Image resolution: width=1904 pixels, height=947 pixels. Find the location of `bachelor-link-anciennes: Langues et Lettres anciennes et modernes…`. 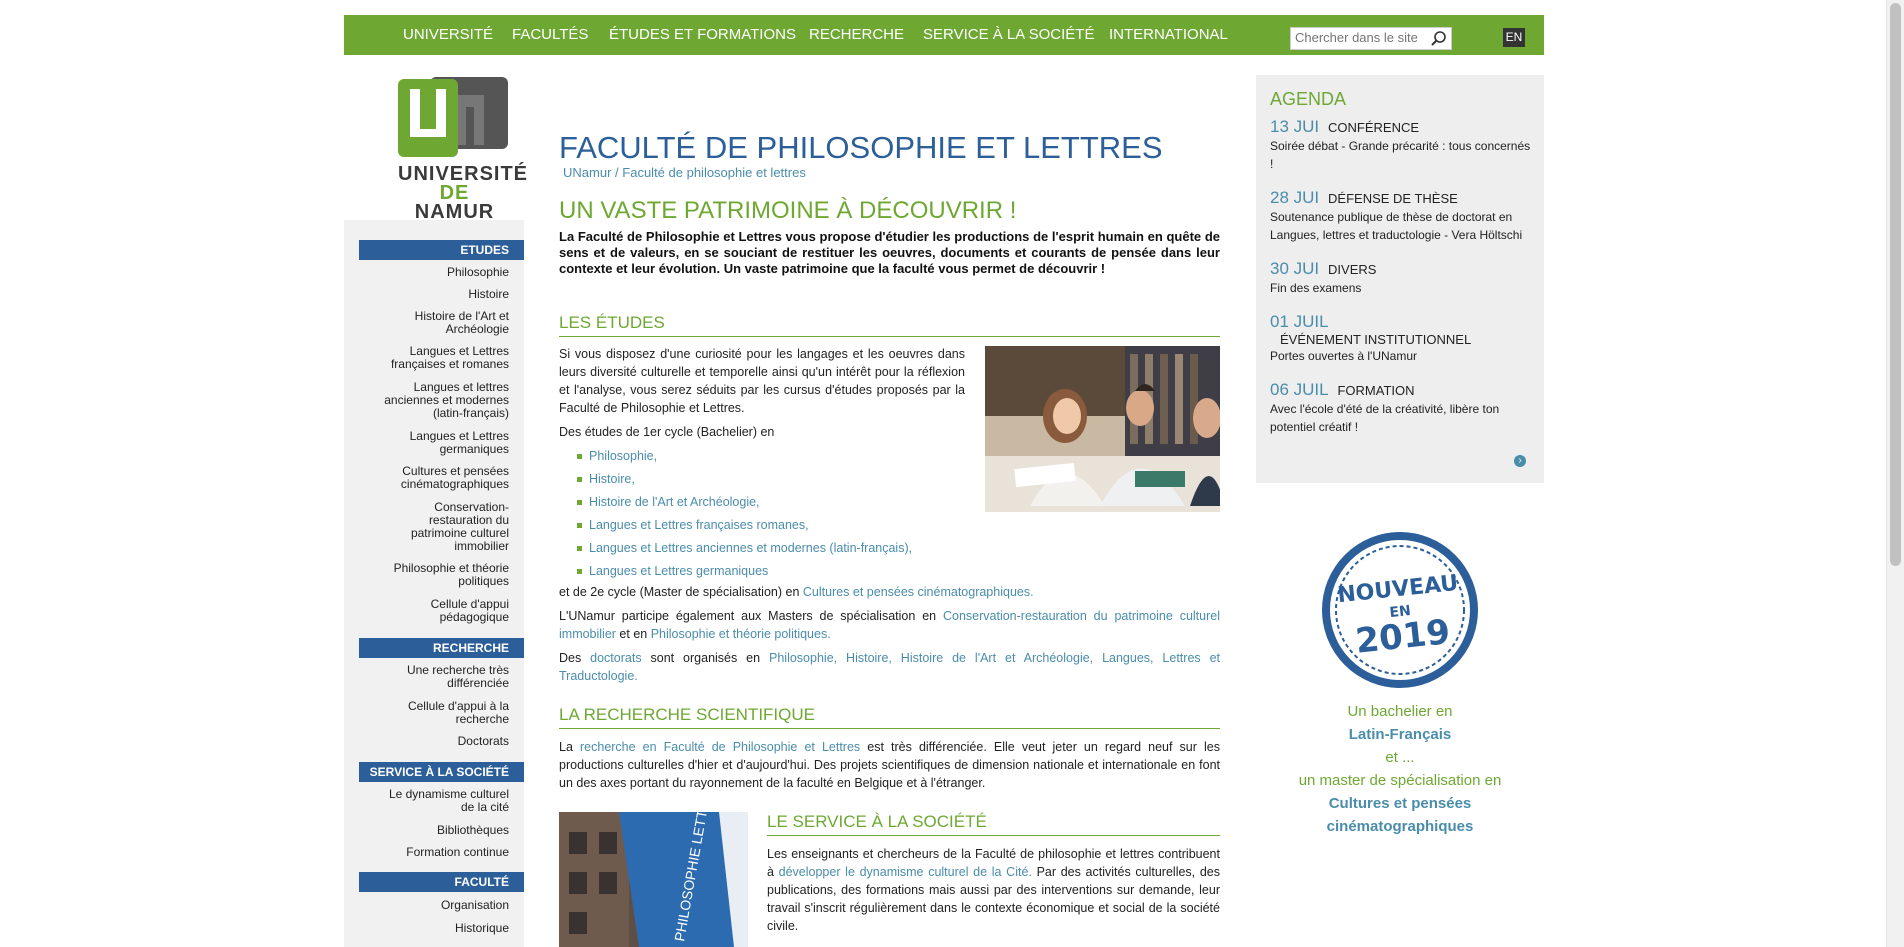

bachelor-link-anciennes: Langues et Lettres anciennes et modernes… is located at coordinates (750, 548).